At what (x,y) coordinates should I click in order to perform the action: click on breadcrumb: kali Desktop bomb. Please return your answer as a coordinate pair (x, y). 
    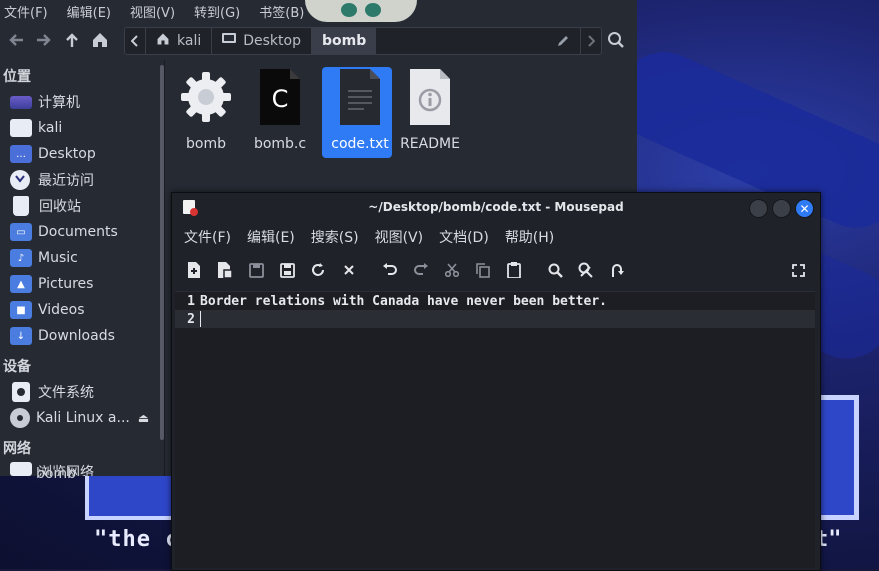
    Looking at the image, I should click on (363, 41).